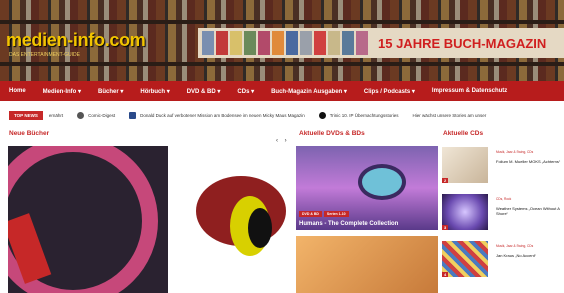  I want to click on ticker-item: ernährt, so click(56, 115).